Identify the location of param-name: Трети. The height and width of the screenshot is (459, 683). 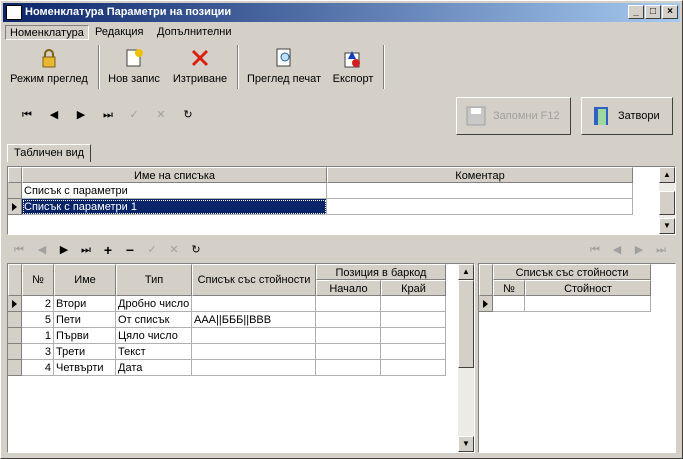
(85, 352).